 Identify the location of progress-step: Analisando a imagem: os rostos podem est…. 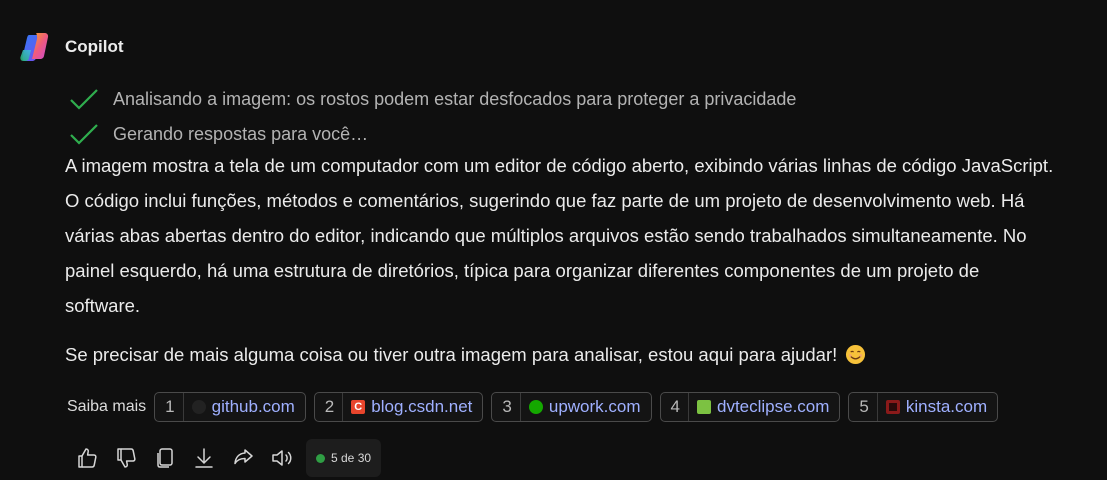
(432, 99).